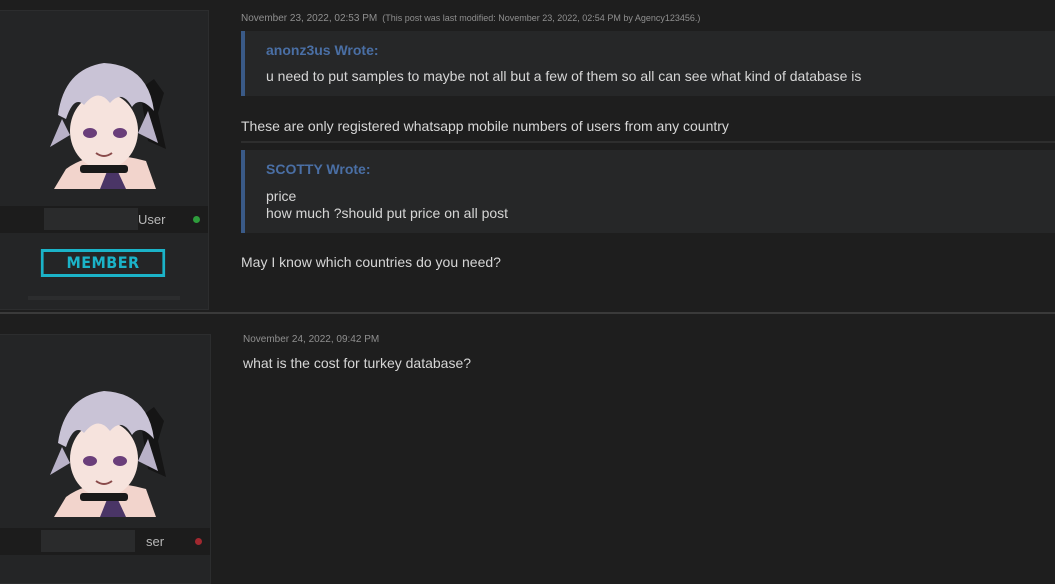  I want to click on author-panel: User MEMBER, so click(104, 160).